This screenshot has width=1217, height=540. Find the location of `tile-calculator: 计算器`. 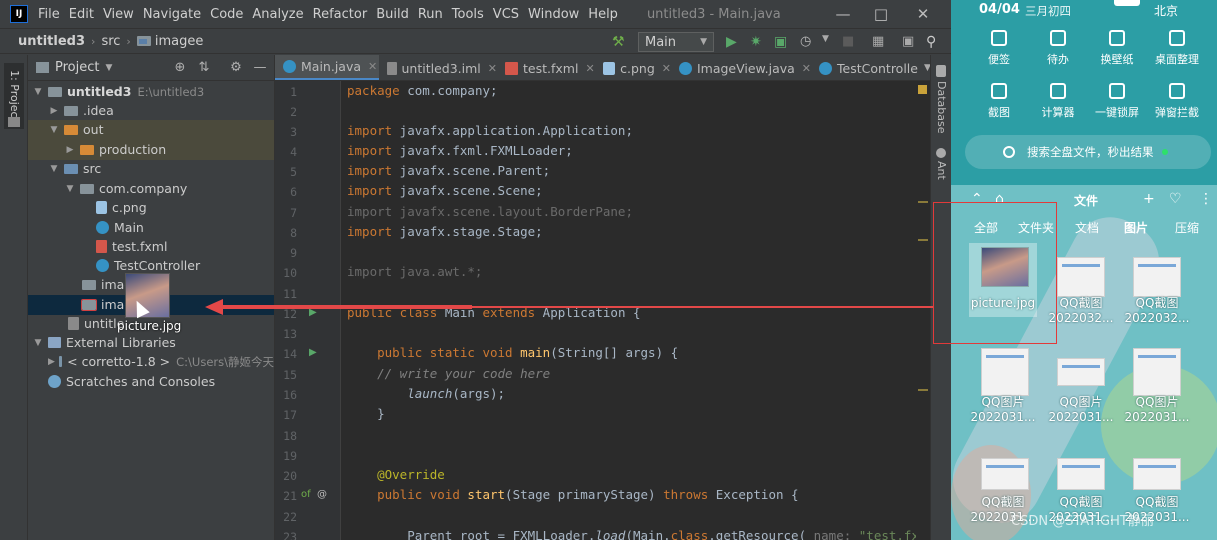

tile-calculator: 计算器 is located at coordinates (1058, 103).